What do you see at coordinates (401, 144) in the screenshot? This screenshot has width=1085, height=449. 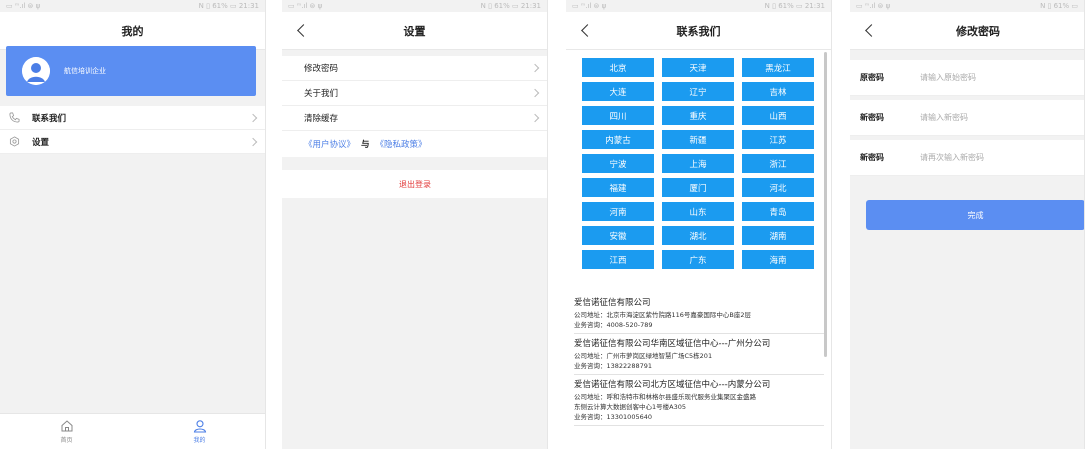 I see `privacy-policy-link: 《隐私政策》` at bounding box center [401, 144].